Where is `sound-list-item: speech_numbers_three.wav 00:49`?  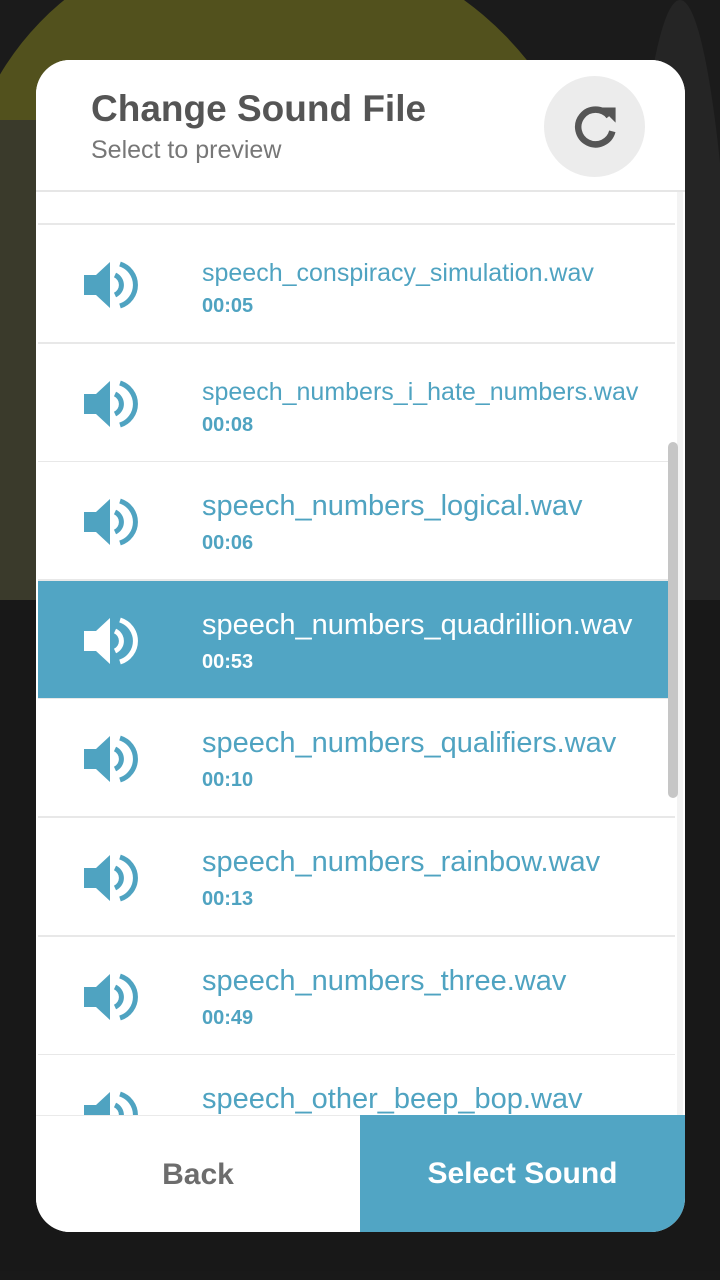
sound-list-item: speech_numbers_three.wav 00:49 is located at coordinates (356, 996).